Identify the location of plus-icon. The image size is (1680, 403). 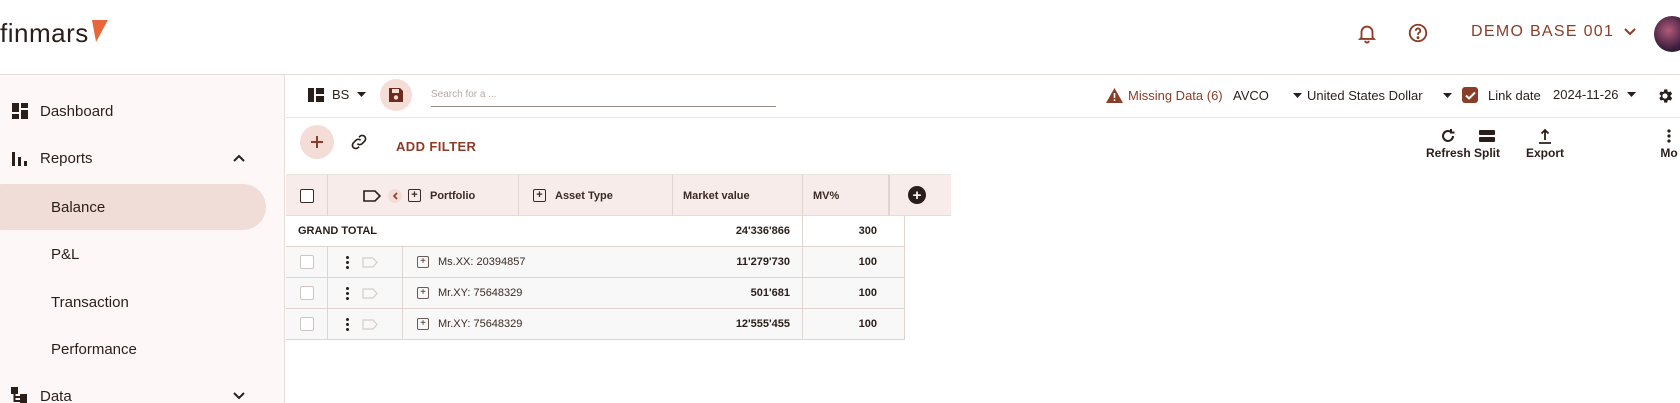
(317, 142).